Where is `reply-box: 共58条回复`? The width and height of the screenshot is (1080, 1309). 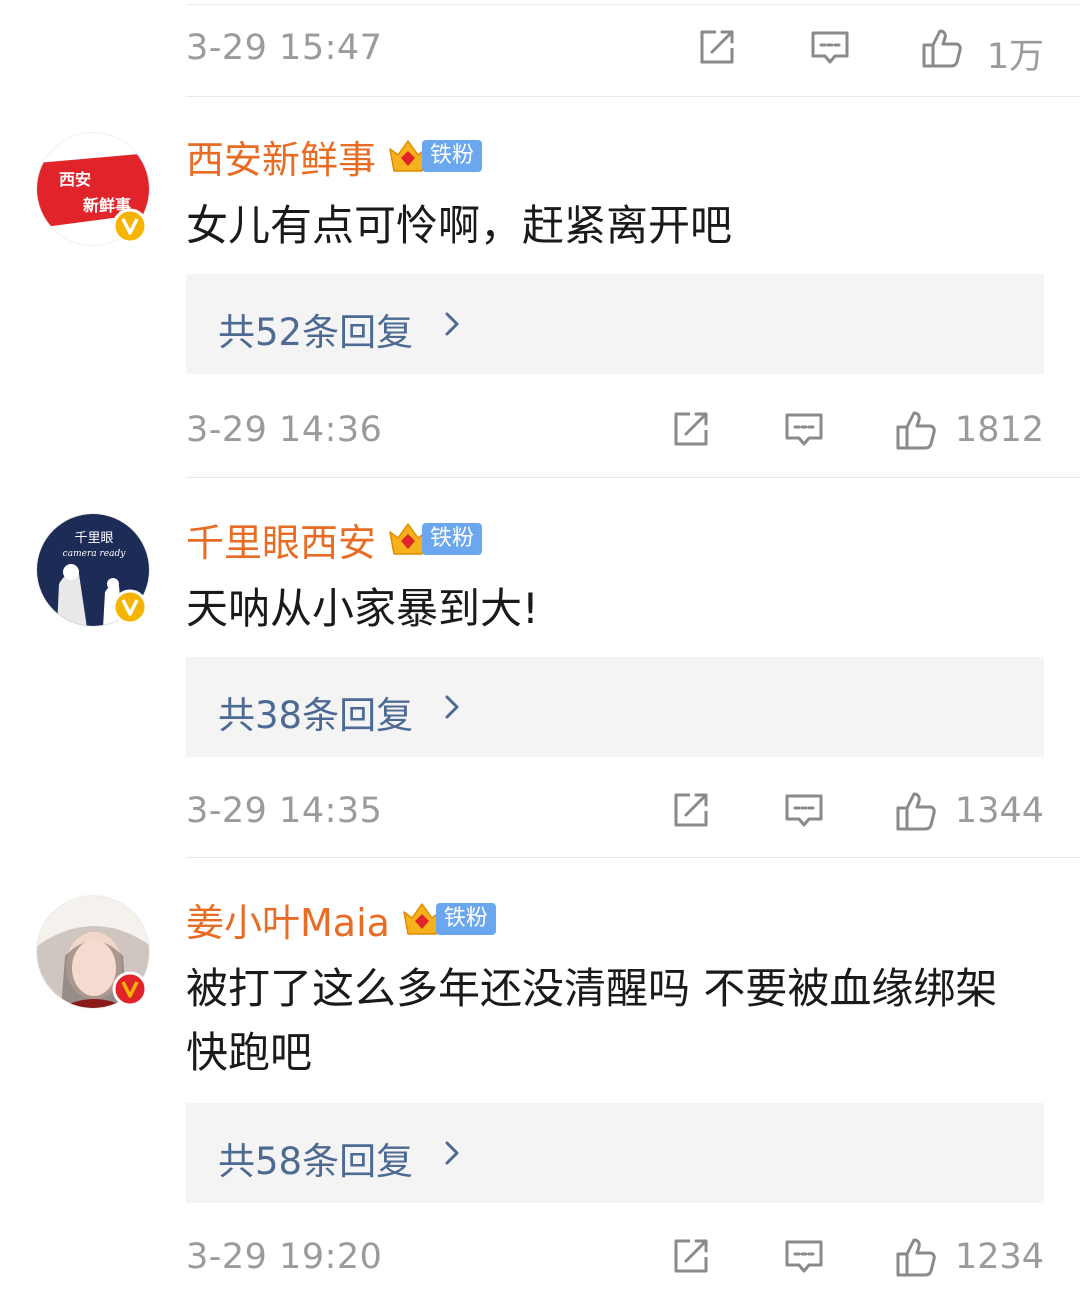 reply-box: 共58条回复 is located at coordinates (615, 1153).